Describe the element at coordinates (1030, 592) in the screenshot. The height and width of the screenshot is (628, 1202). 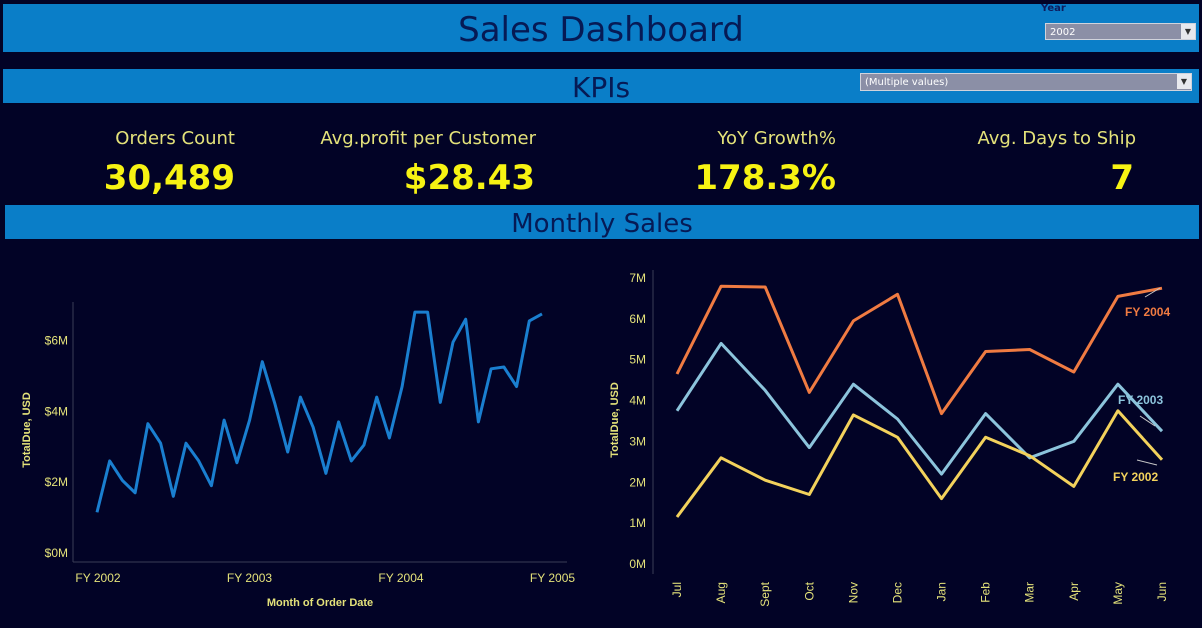
I see `x-tick-label: Mar` at that location.